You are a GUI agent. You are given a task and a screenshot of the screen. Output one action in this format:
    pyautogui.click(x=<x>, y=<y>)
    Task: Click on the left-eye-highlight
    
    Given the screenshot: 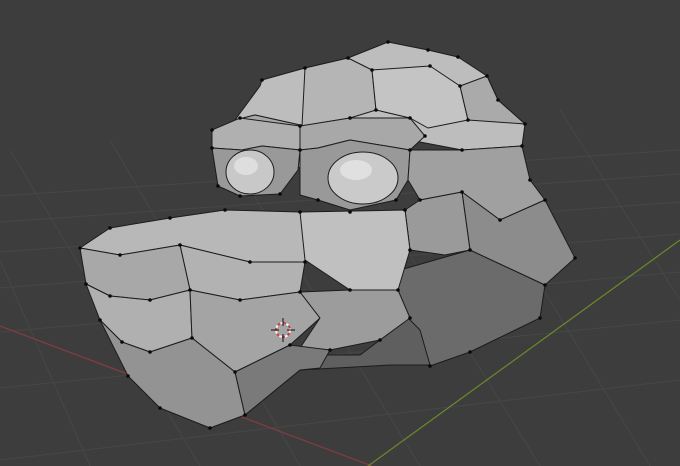 What is the action you would take?
    pyautogui.click(x=246, y=166)
    